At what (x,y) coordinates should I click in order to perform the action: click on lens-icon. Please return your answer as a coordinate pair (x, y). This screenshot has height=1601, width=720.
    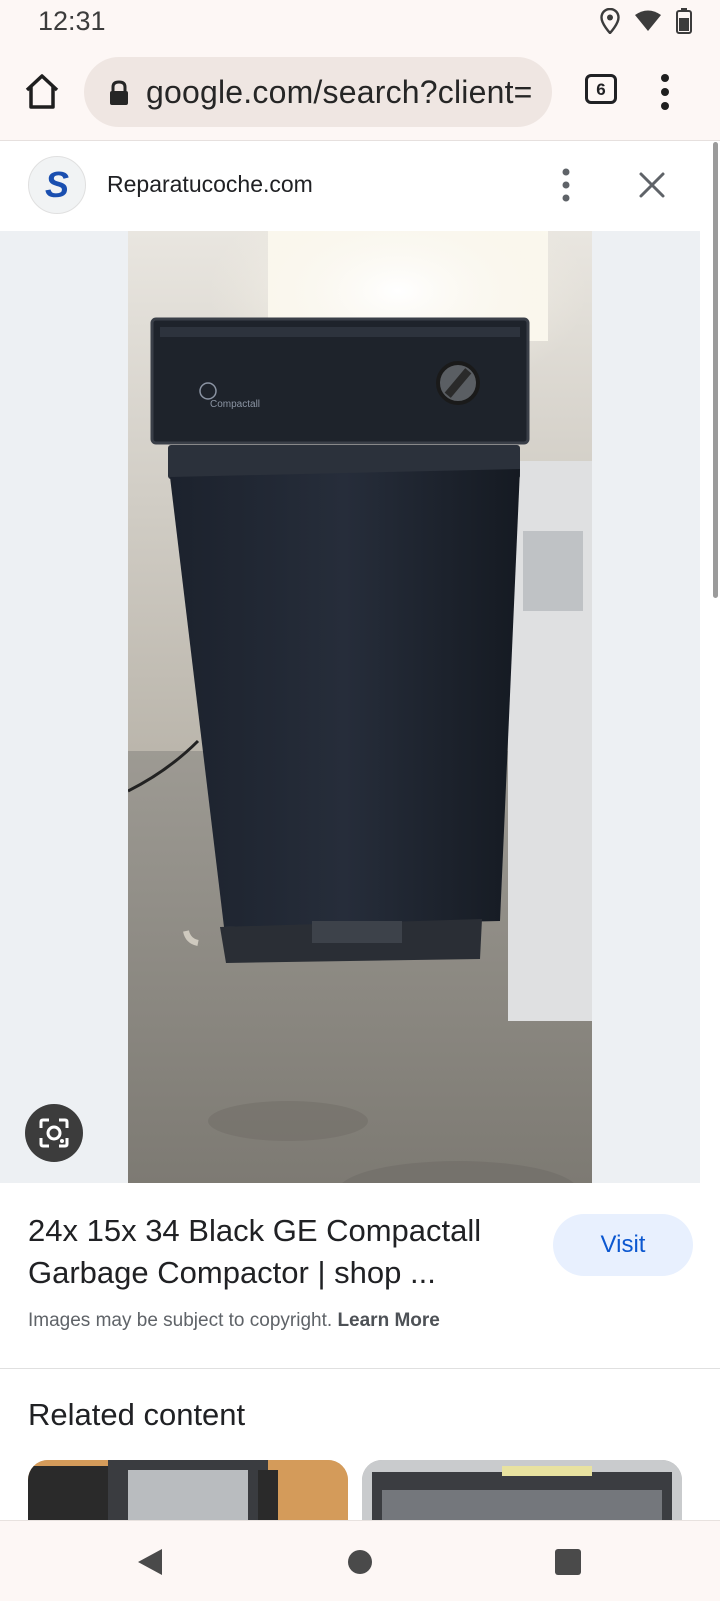
    Looking at the image, I should click on (54, 1133).